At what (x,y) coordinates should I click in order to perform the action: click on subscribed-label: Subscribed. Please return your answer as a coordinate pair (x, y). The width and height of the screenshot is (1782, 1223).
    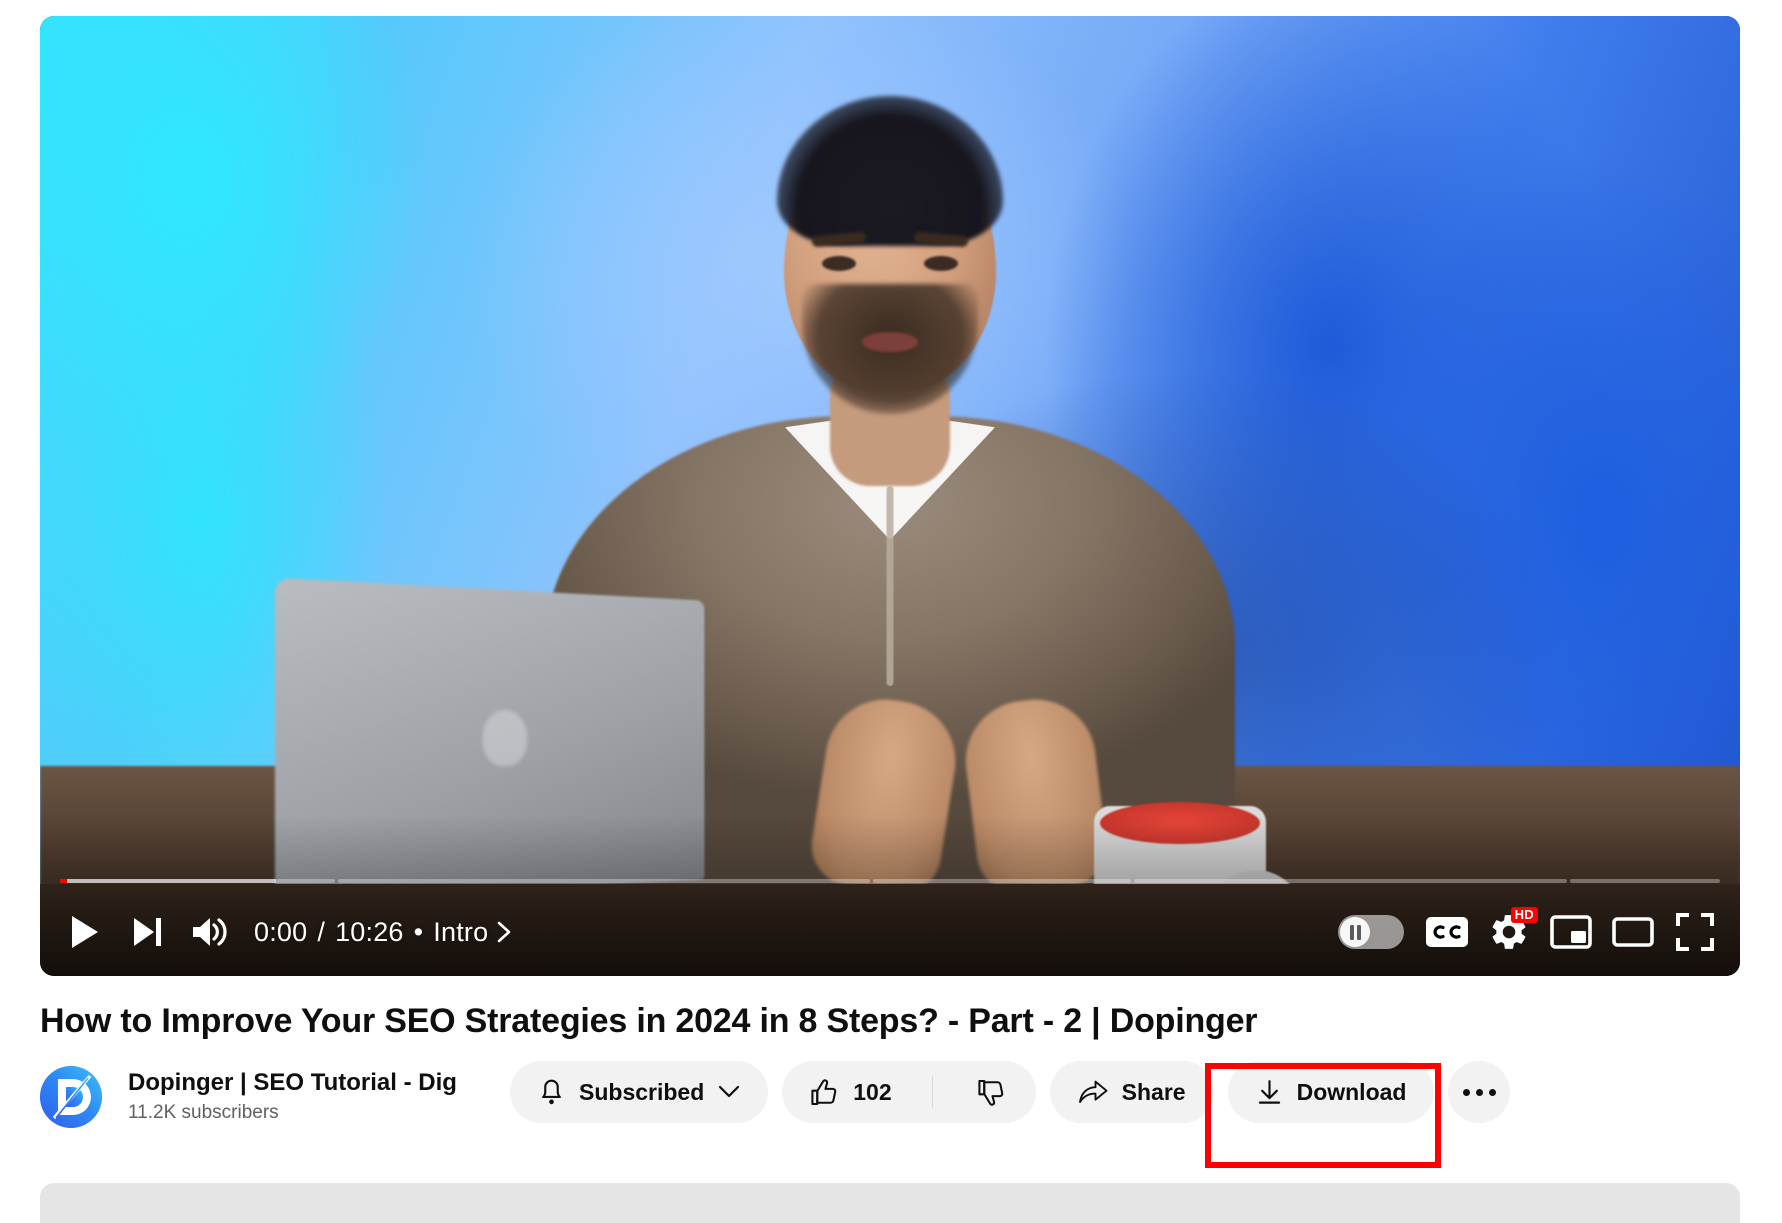
    Looking at the image, I should click on (642, 1091).